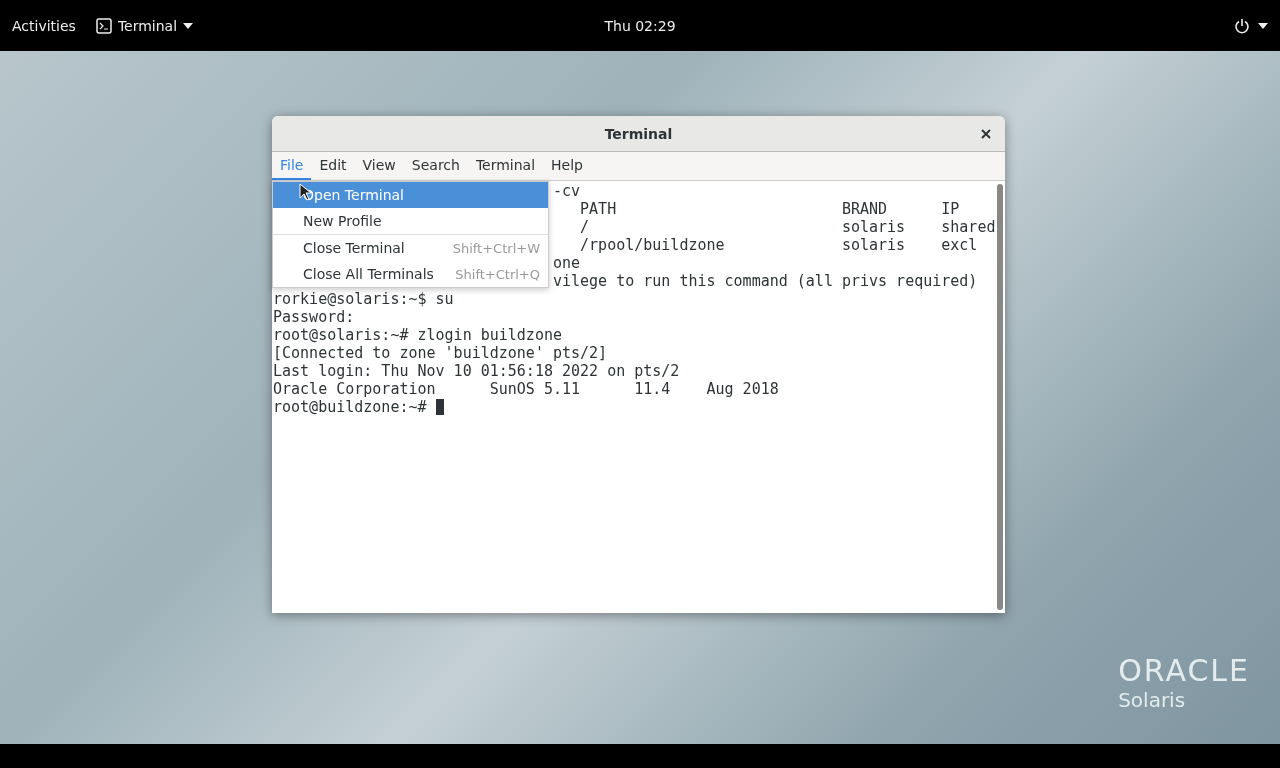 The image size is (1280, 768). I want to click on menu-item: View, so click(379, 166).